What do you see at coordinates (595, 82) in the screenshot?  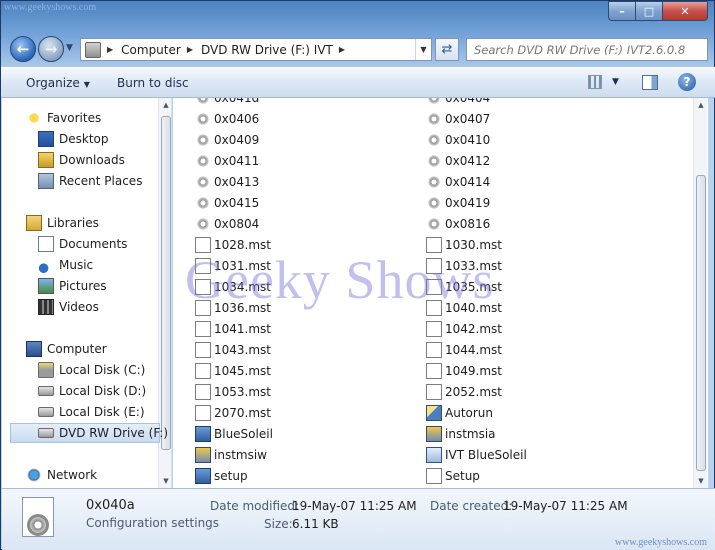 I see `change-view-icon` at bounding box center [595, 82].